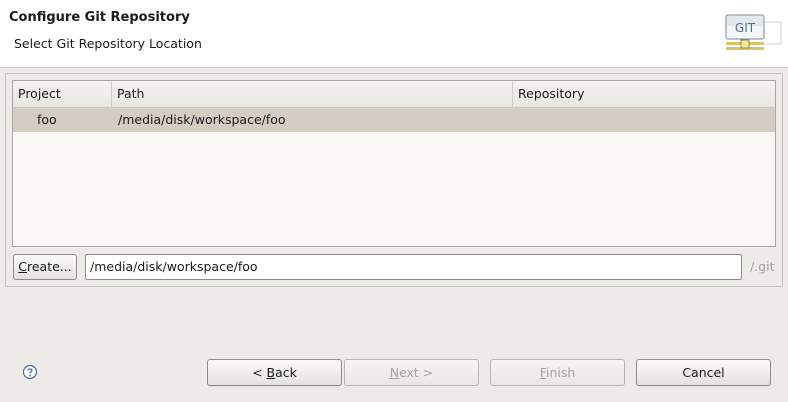  I want to click on column-header-repository: Repository, so click(644, 94).